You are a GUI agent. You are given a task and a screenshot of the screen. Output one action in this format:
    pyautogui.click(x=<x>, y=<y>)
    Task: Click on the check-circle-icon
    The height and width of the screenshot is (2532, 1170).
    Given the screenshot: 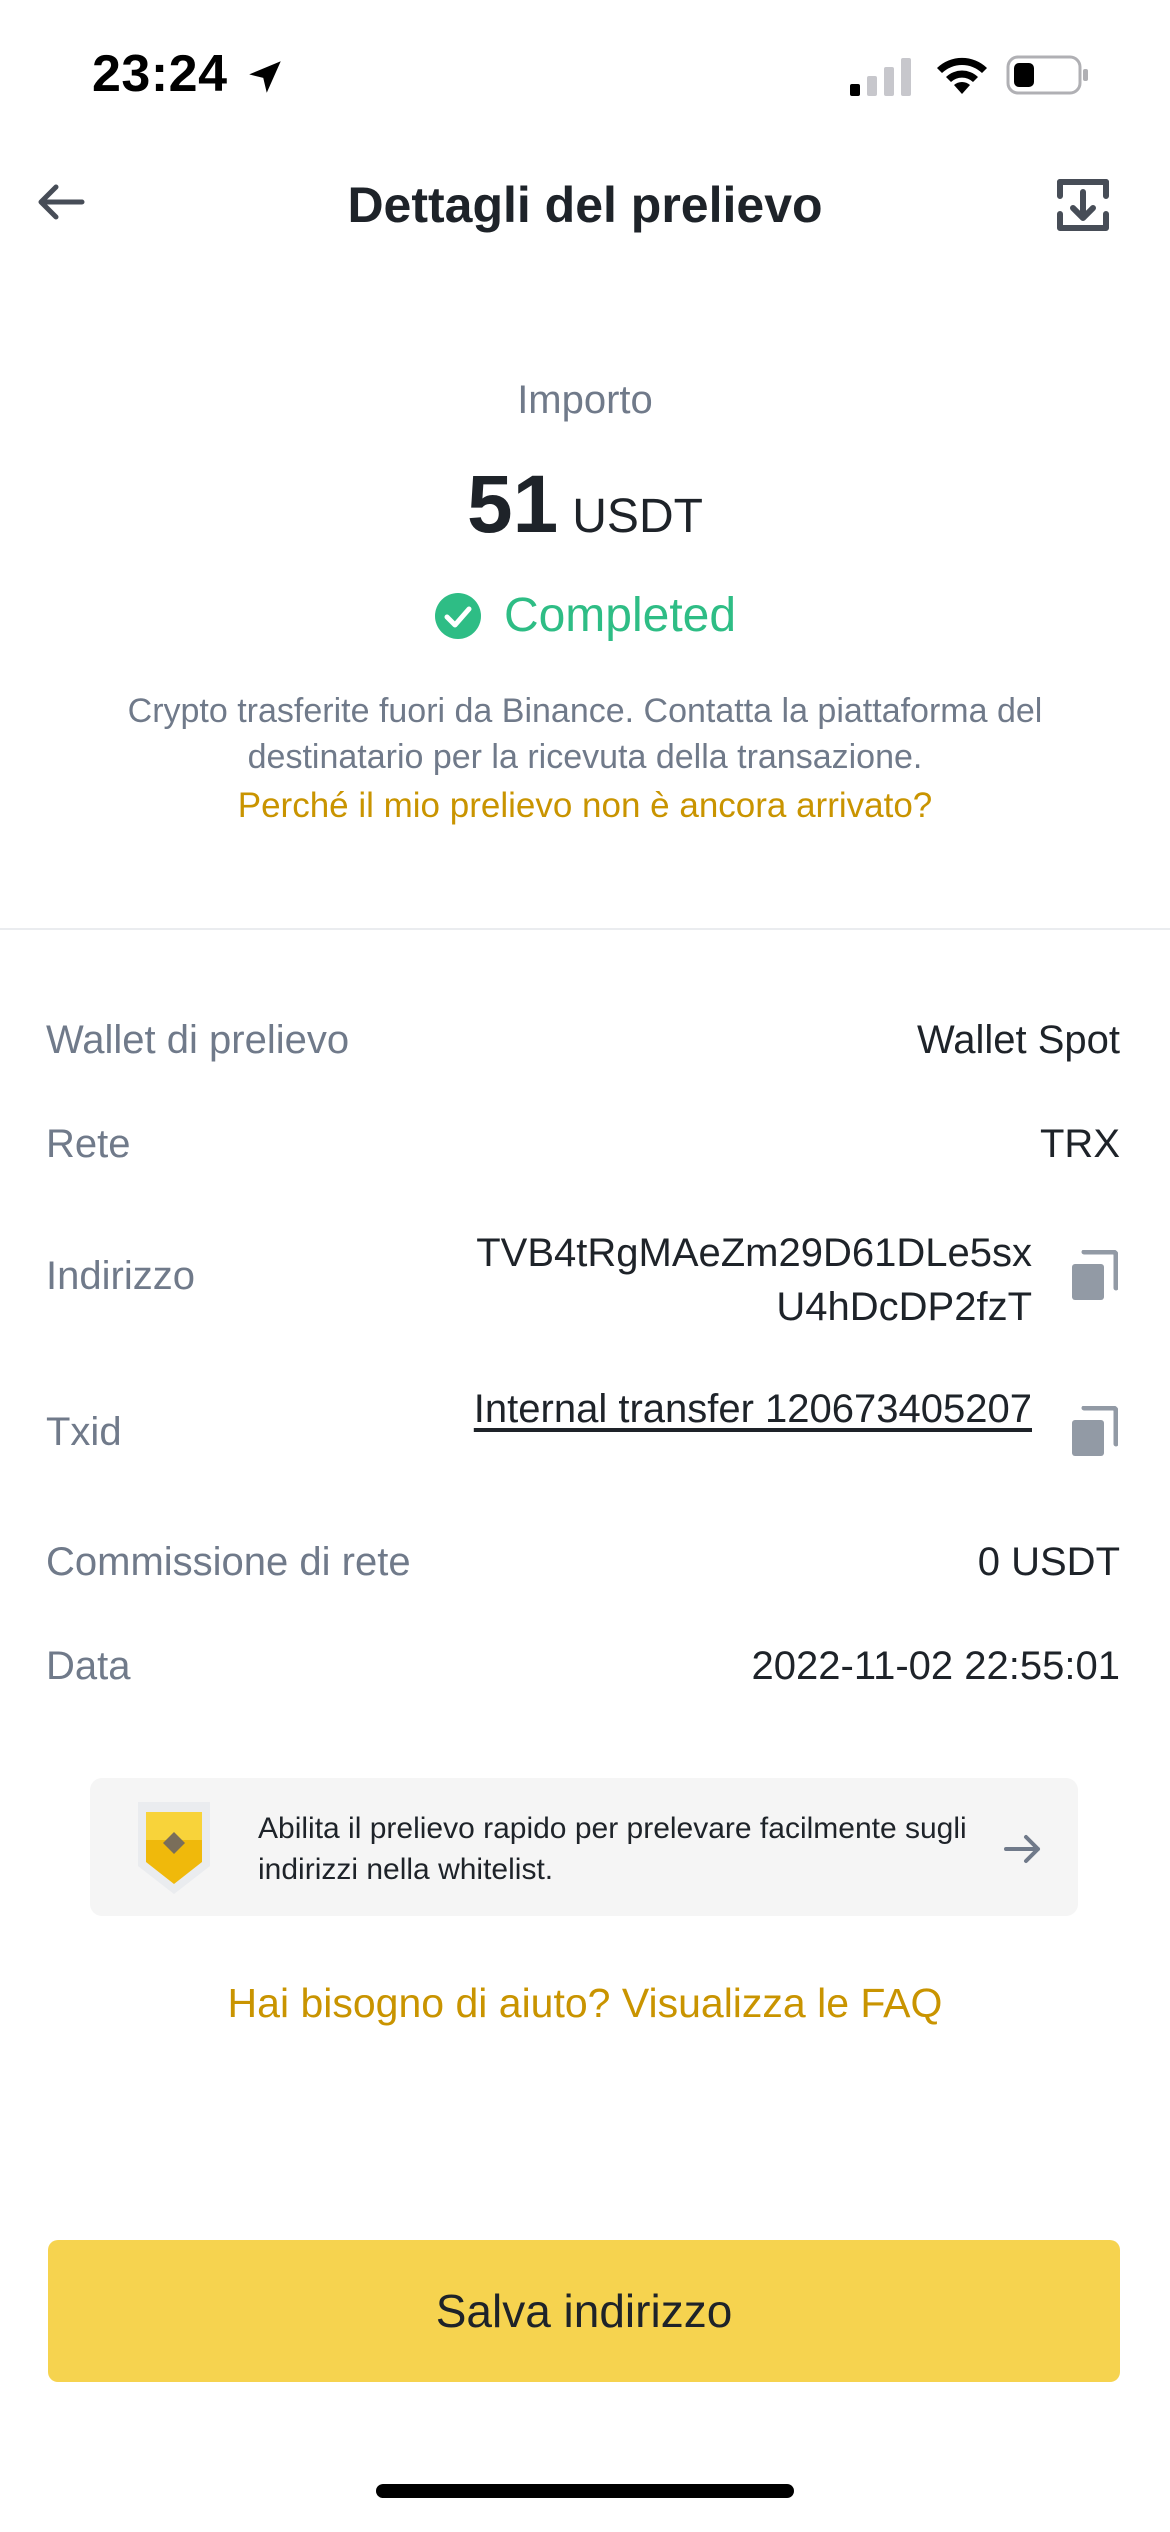 What is the action you would take?
    pyautogui.click(x=457, y=615)
    